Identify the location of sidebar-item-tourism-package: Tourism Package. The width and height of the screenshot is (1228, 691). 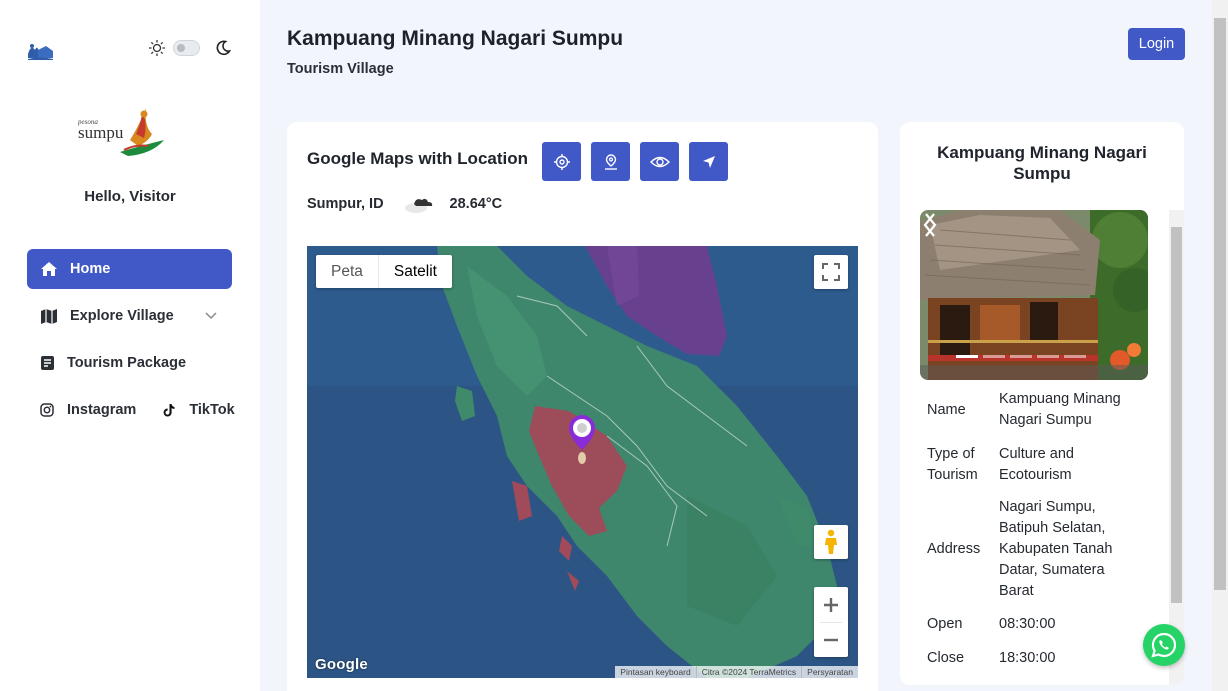
(129, 363).